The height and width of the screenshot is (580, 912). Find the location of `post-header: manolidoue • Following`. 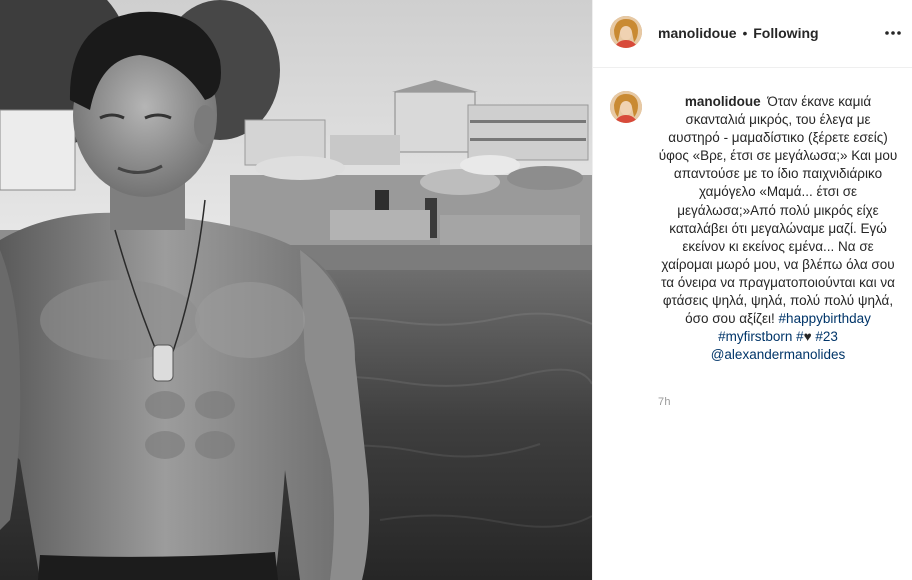

post-header: manolidoue • Following is located at coordinates (752, 34).